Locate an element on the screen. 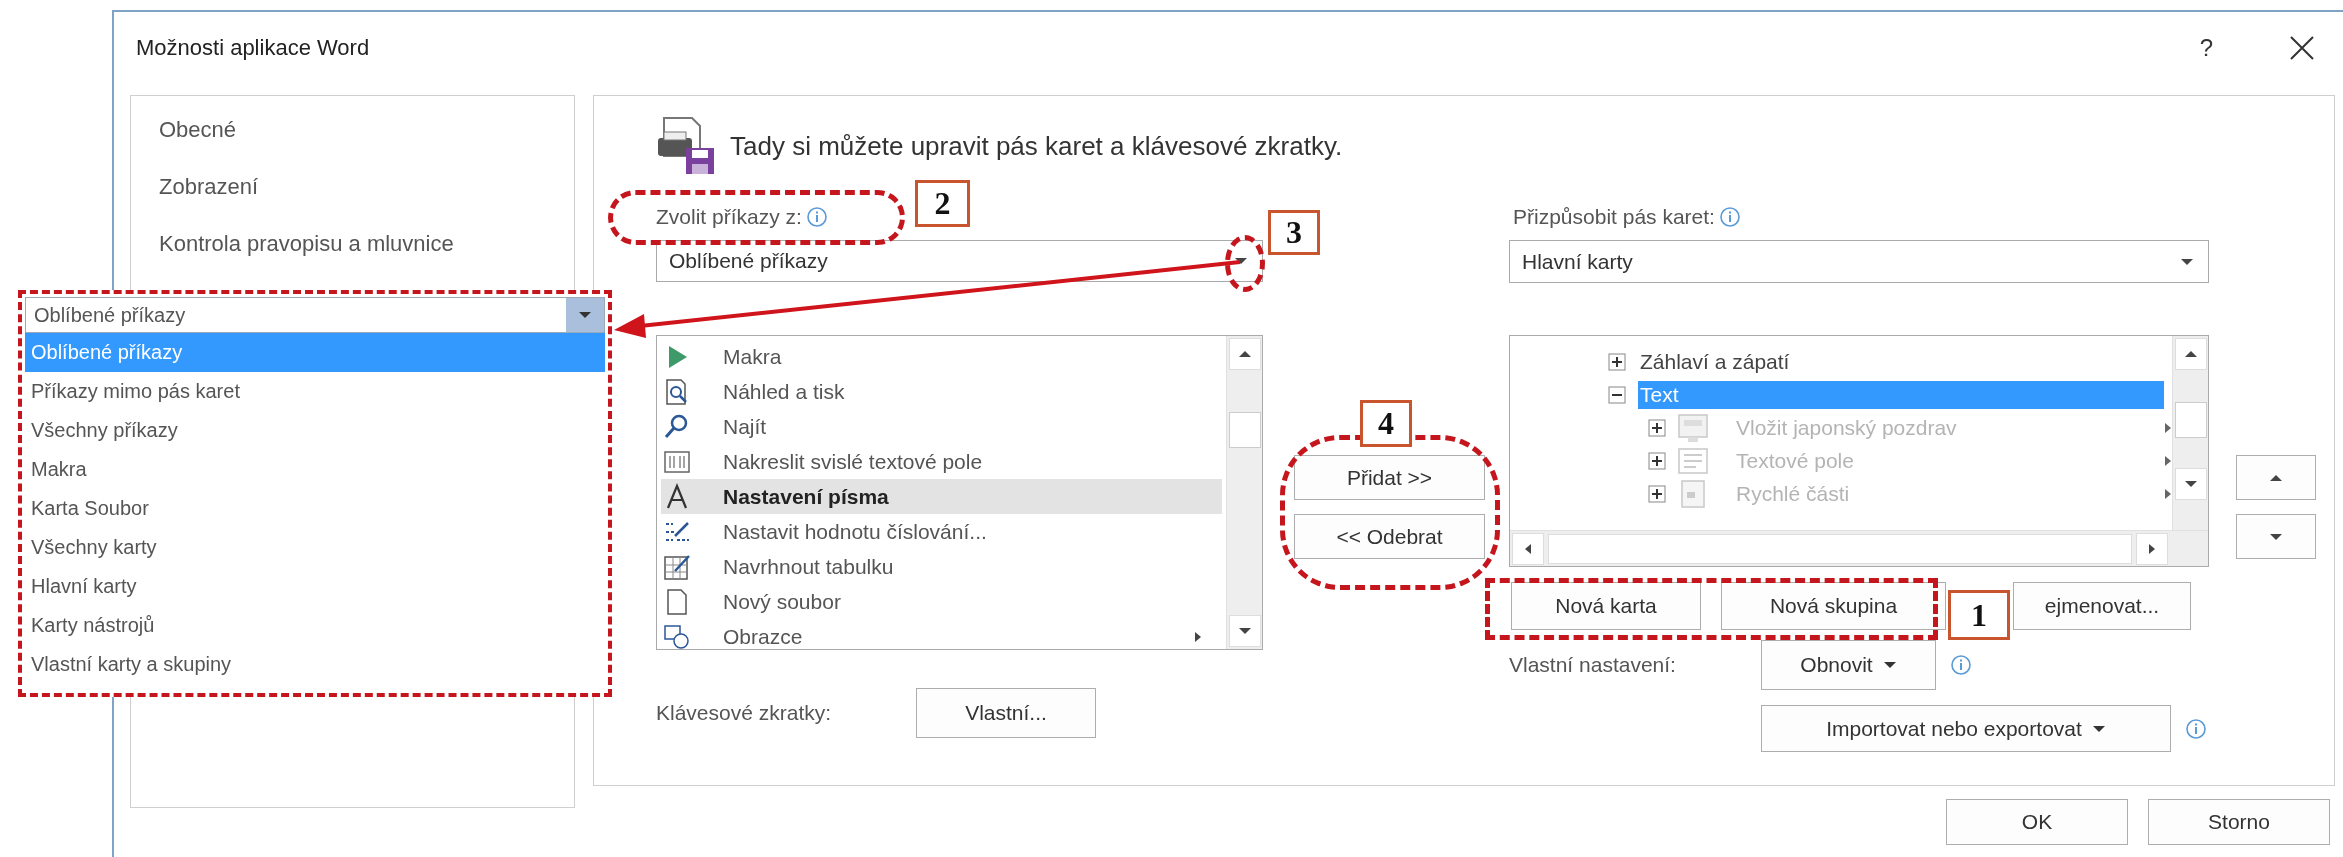  card-icon is located at coordinates (1693, 427).